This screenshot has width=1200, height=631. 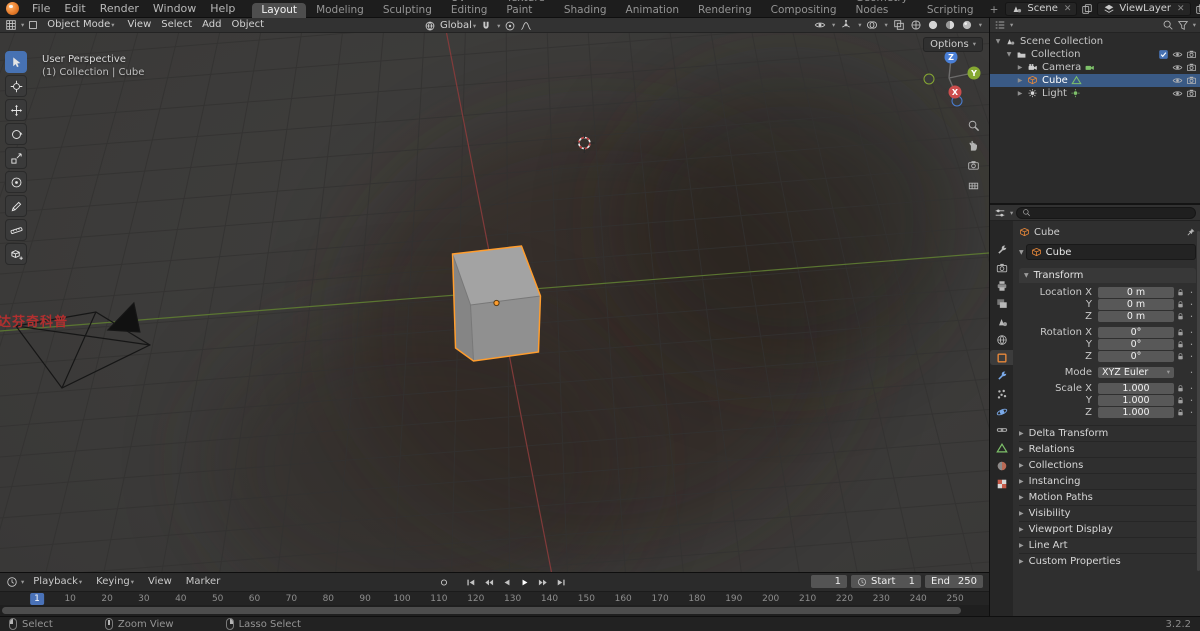 What do you see at coordinates (1136, 372) in the screenshot?
I see `transform-mode-select: XYZ Euler ▾` at bounding box center [1136, 372].